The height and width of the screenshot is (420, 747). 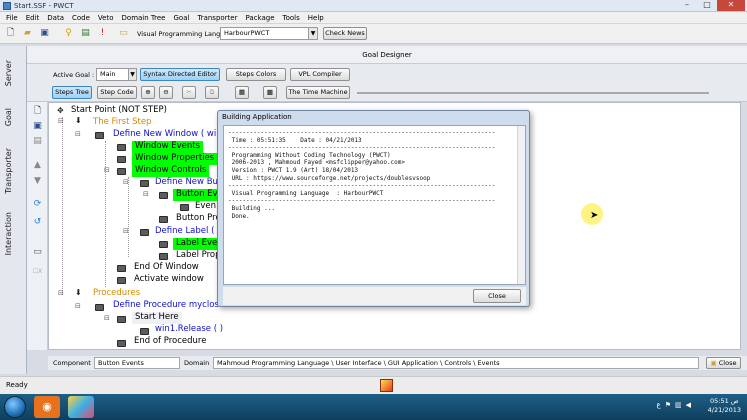 I want to click on cursor-icon: ➤, so click(x=594, y=215).